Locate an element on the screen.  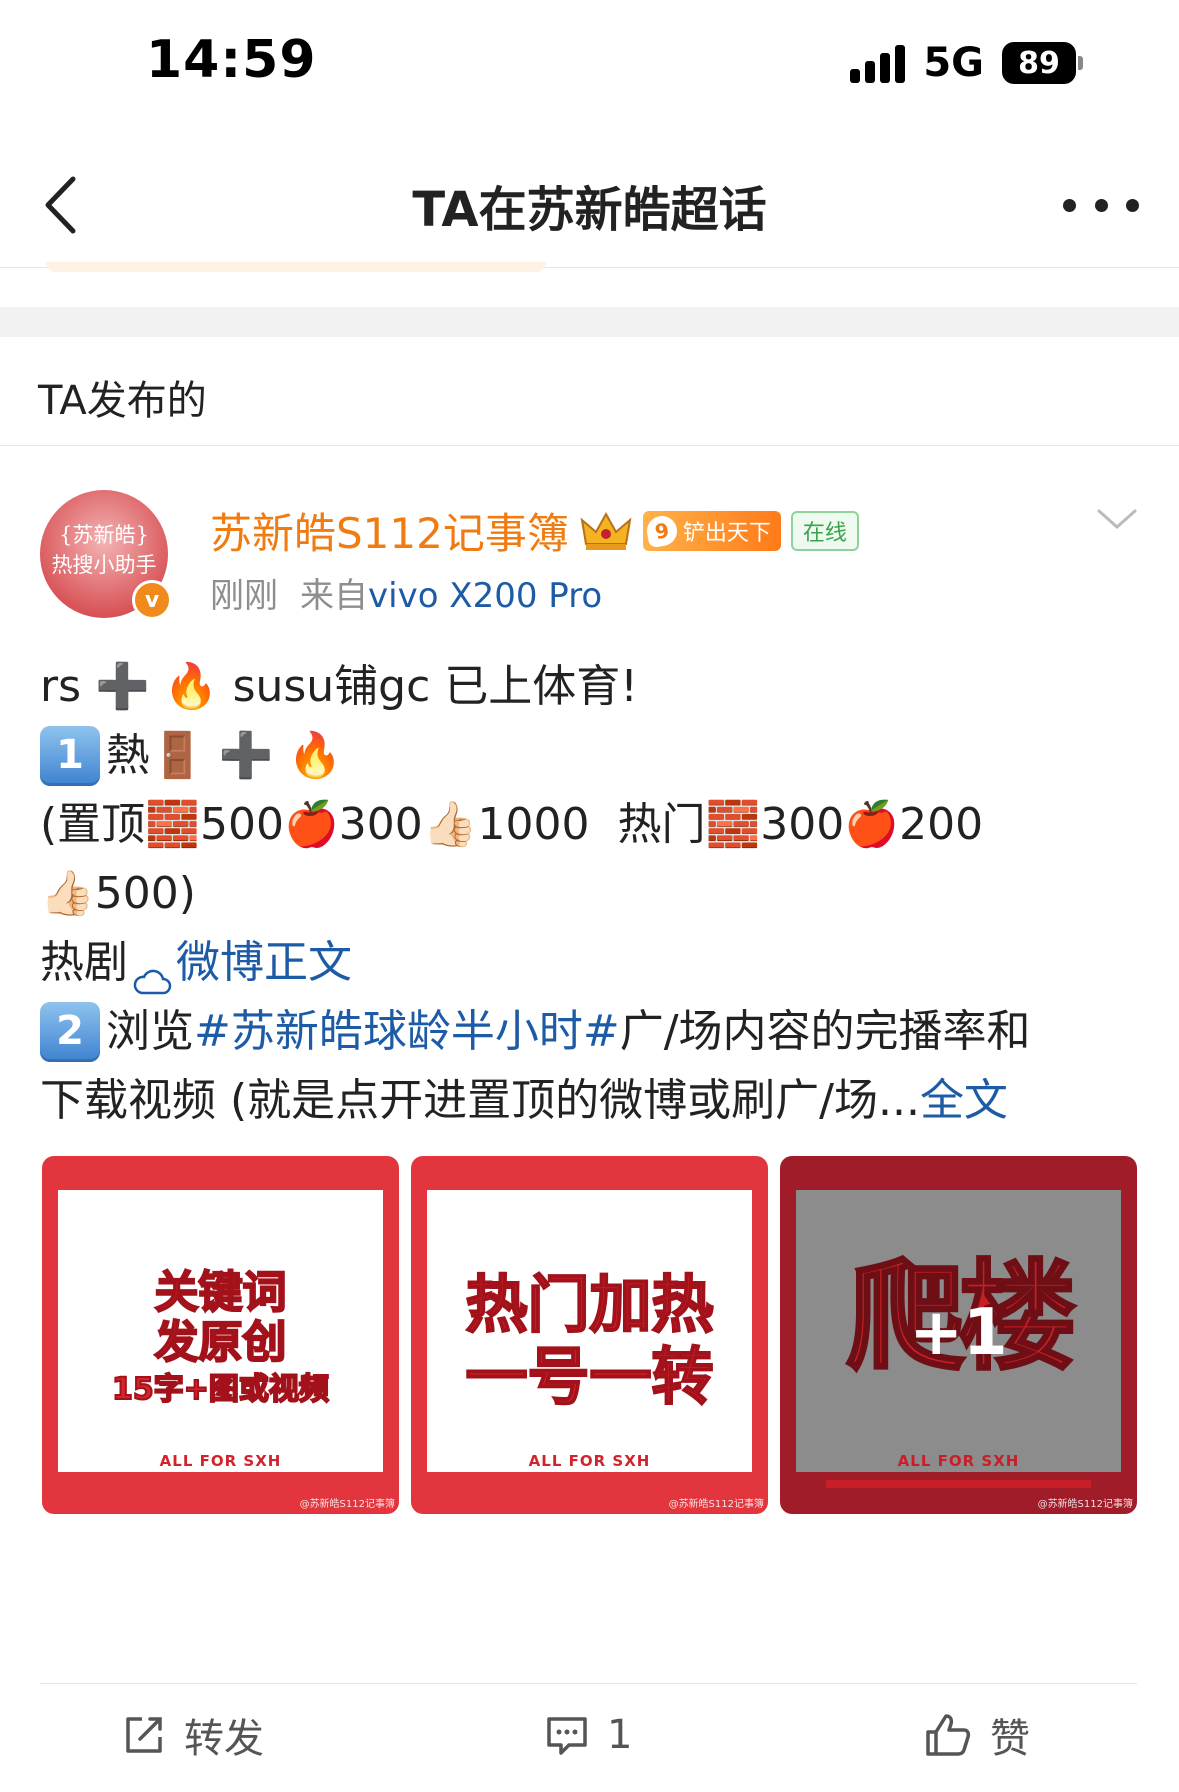
body-line: rs ➕ 🔥 susu铺gc 已上体育! is located at coordinates (339, 686).